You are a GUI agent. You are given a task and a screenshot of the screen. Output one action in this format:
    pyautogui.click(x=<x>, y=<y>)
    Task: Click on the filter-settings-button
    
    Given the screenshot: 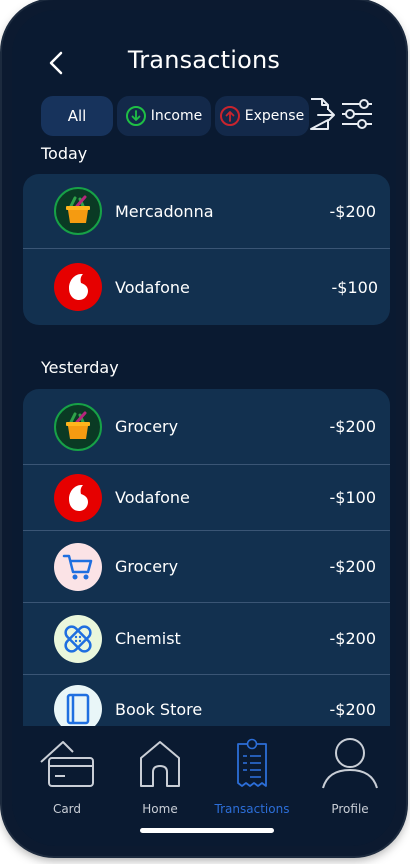 What is the action you would take?
    pyautogui.click(x=357, y=114)
    